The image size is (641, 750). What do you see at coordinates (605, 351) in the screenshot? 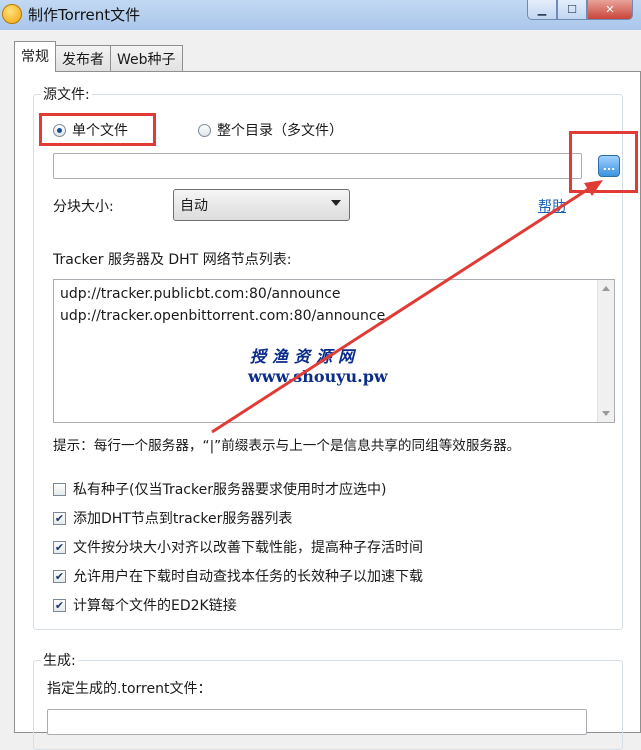
I see `tracker-scrollbar` at bounding box center [605, 351].